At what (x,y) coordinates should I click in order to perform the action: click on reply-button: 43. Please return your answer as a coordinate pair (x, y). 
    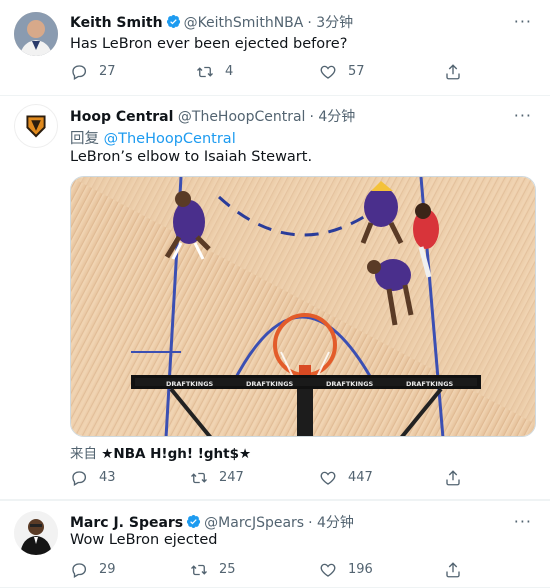
    Looking at the image, I should click on (93, 478).